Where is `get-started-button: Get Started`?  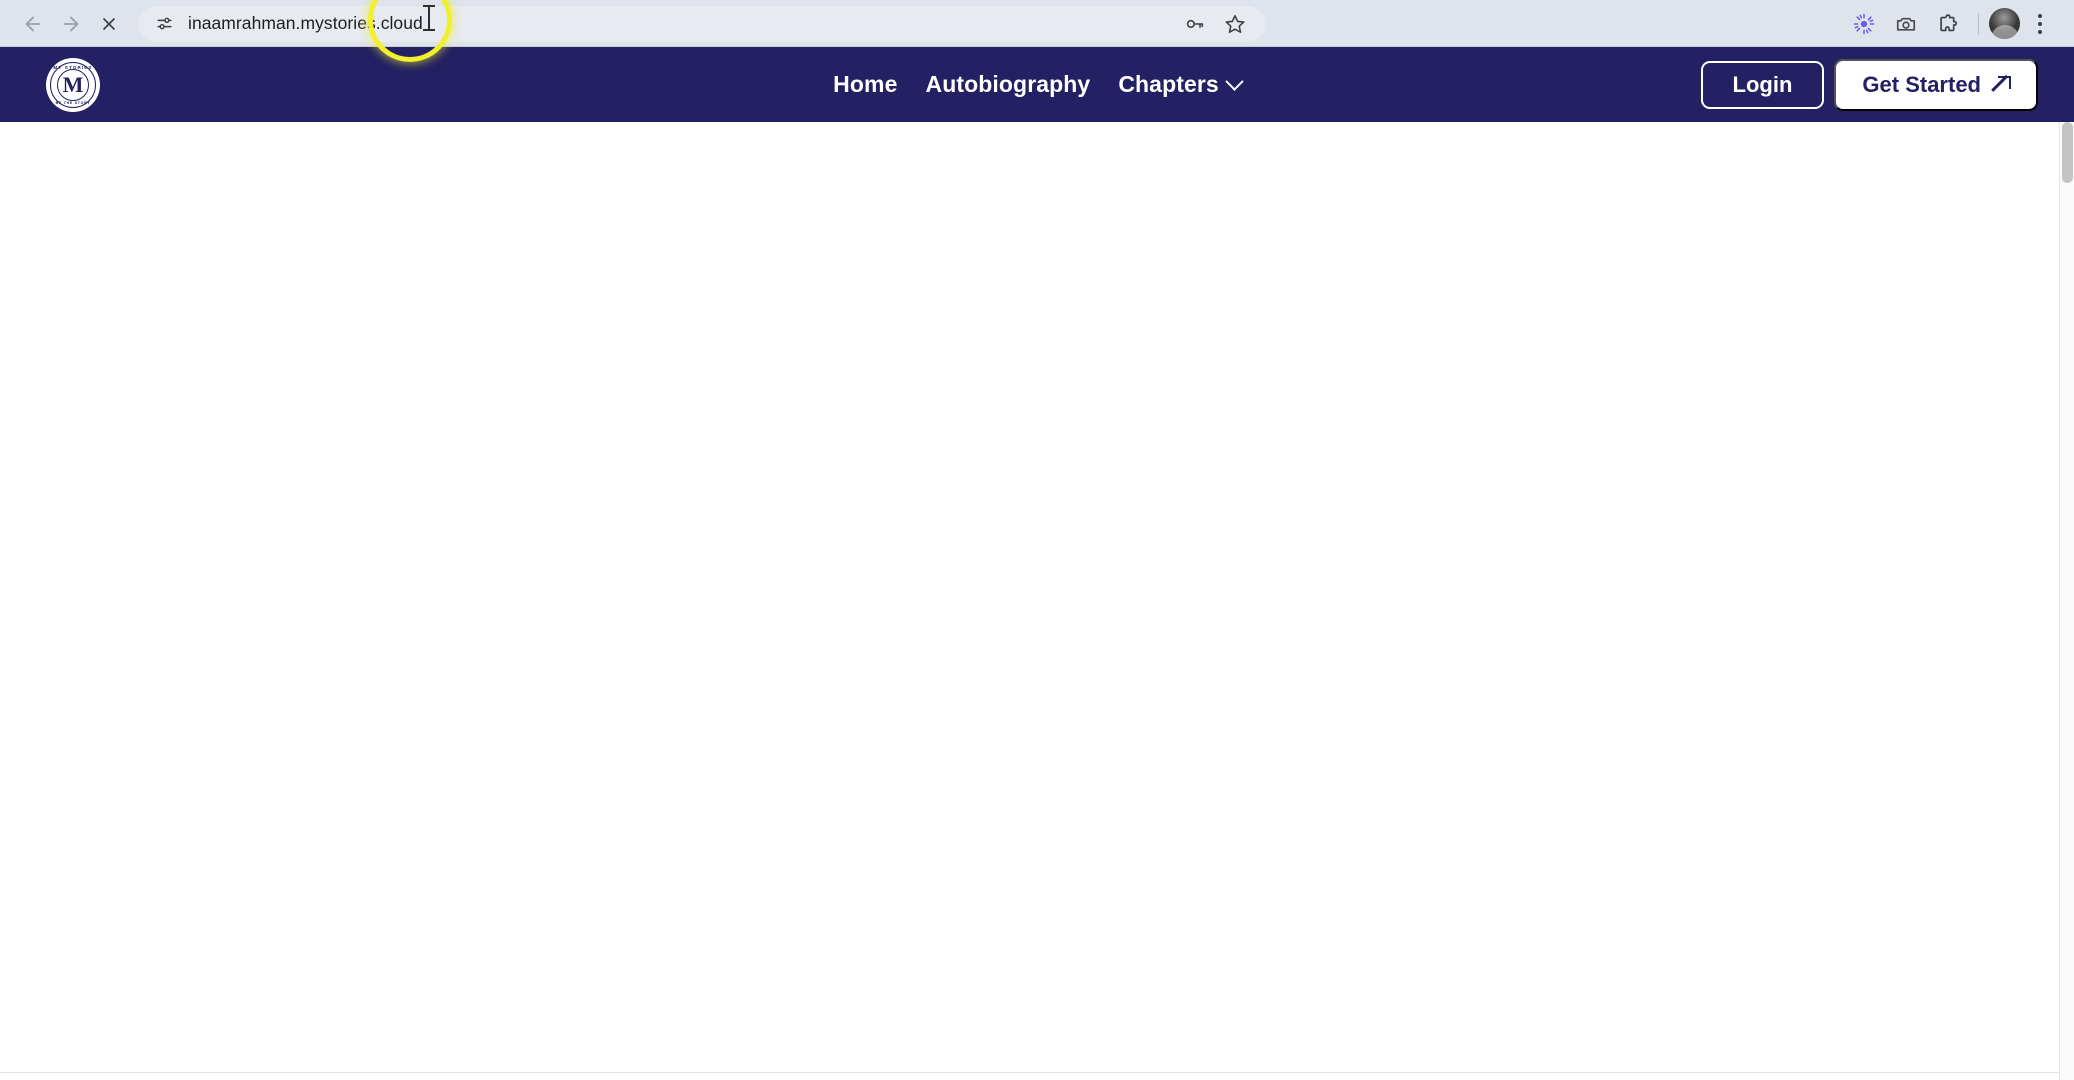
get-started-button: Get Started is located at coordinates (1936, 84).